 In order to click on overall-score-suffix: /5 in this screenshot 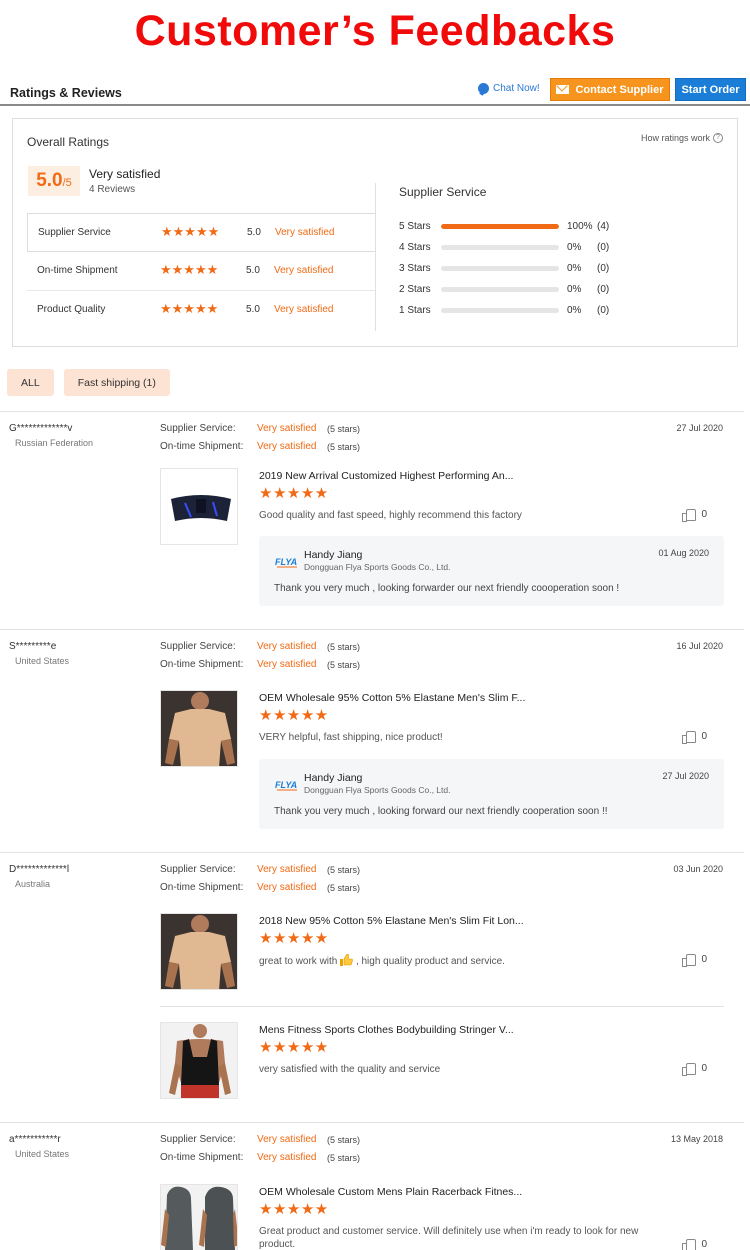, I will do `click(67, 183)`.